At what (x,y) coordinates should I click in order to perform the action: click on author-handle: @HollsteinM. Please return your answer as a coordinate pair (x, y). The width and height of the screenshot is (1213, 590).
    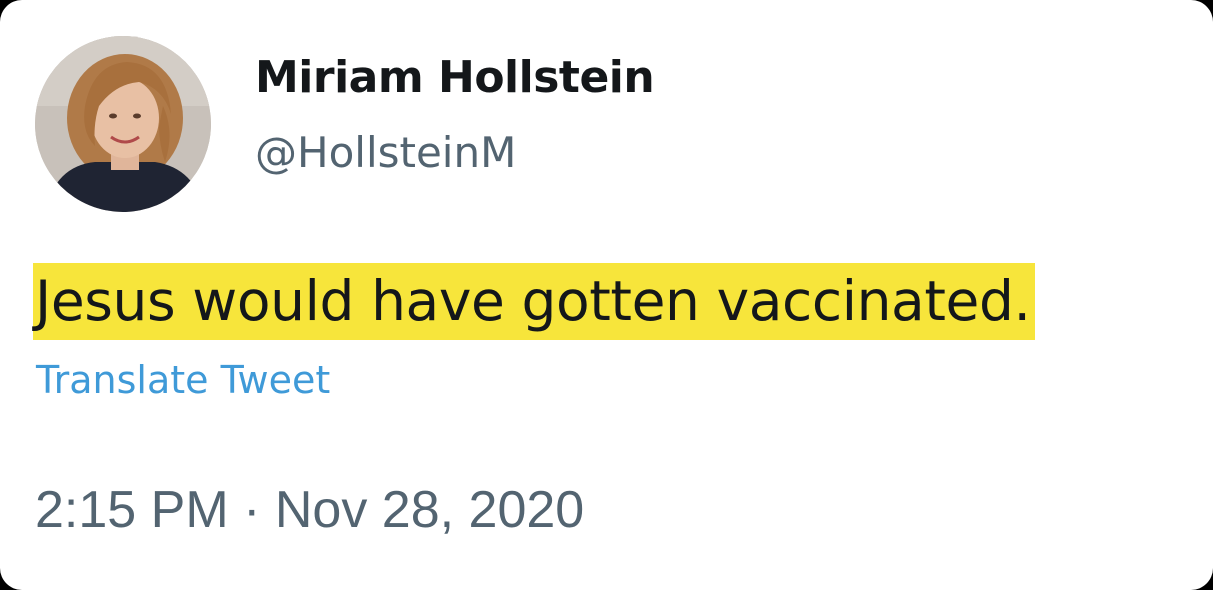
    Looking at the image, I should click on (385, 152).